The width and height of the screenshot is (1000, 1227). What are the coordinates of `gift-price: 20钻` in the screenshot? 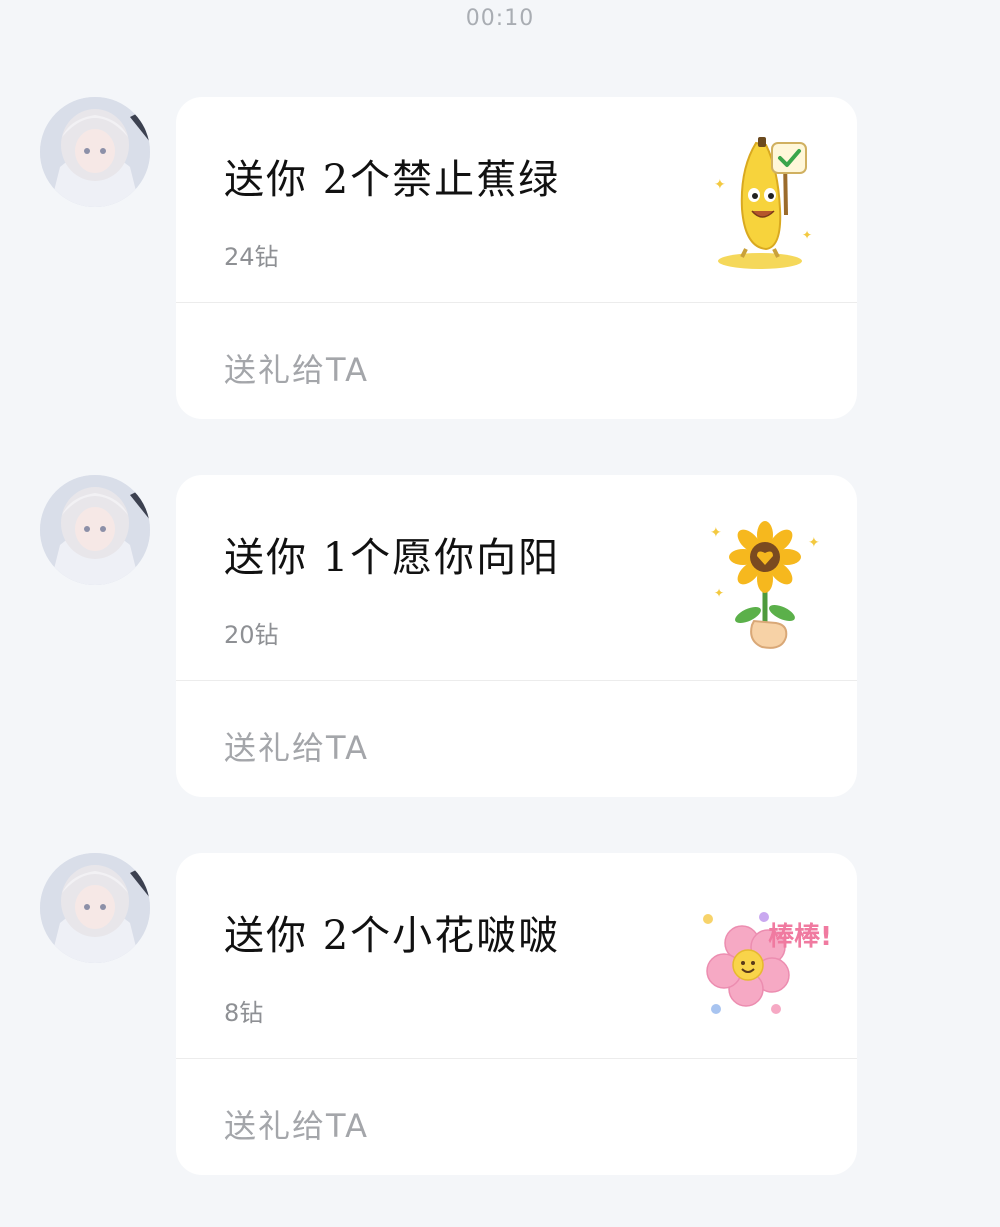 It's located at (251, 635).